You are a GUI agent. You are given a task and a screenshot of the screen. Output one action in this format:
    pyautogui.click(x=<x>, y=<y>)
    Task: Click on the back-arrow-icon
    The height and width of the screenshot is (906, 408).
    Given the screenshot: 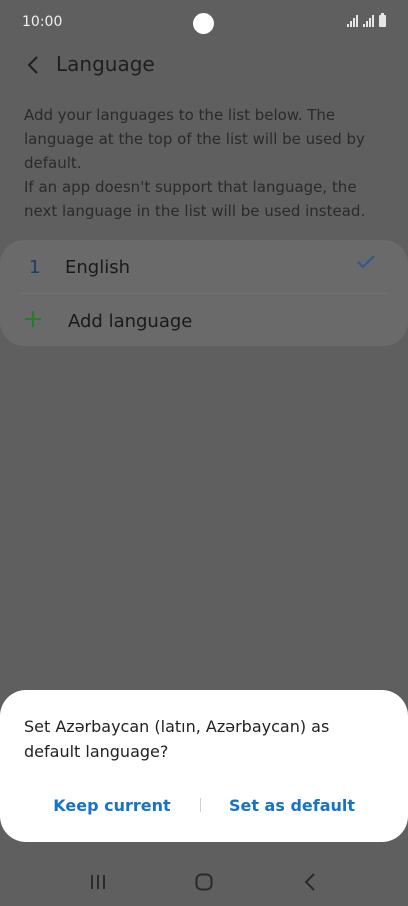 What is the action you would take?
    pyautogui.click(x=32, y=65)
    